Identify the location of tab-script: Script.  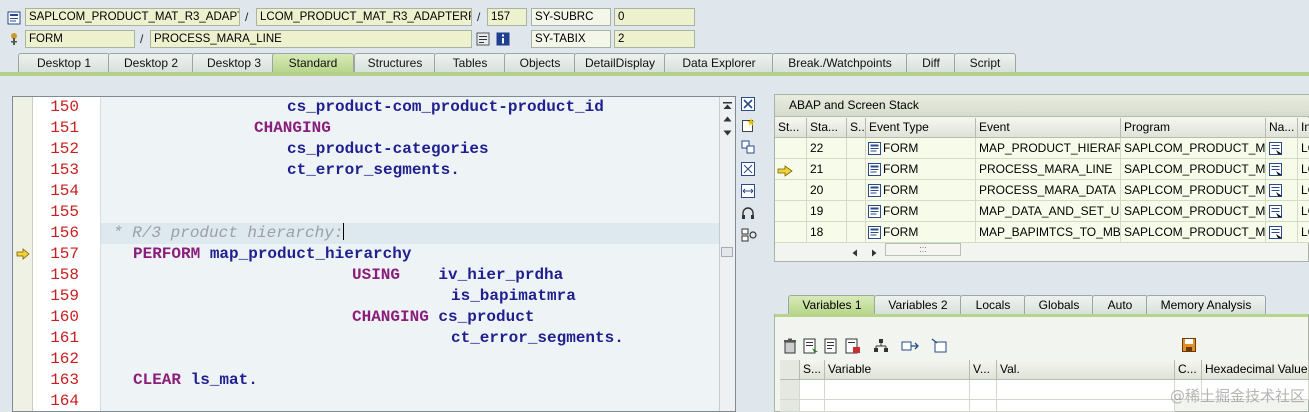
(985, 63).